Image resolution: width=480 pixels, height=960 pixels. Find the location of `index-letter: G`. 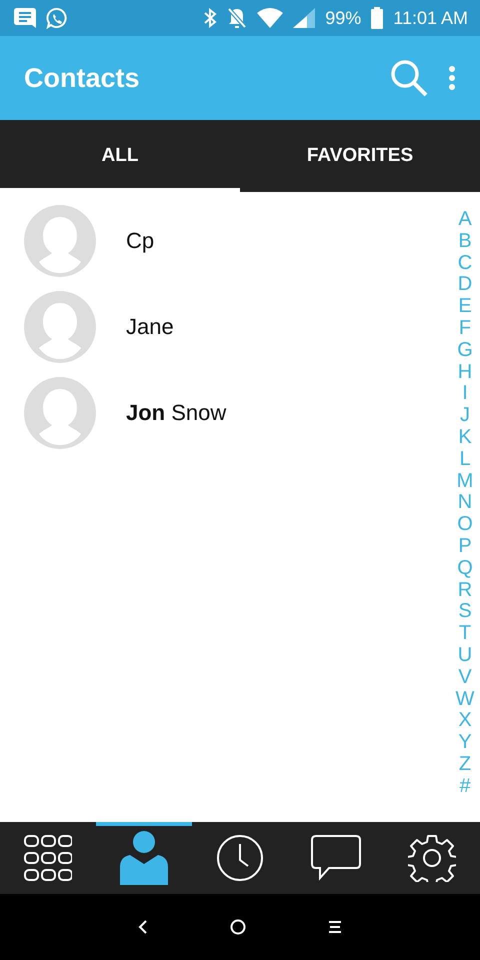

index-letter: G is located at coordinates (465, 351).